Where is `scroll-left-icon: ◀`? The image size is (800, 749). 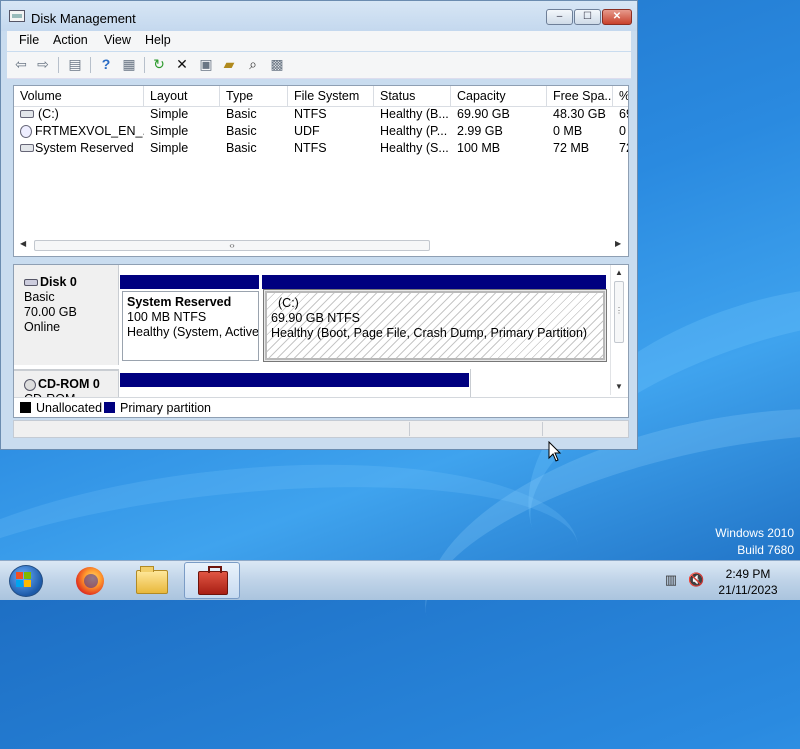
scroll-left-icon: ◀ is located at coordinates (23, 243).